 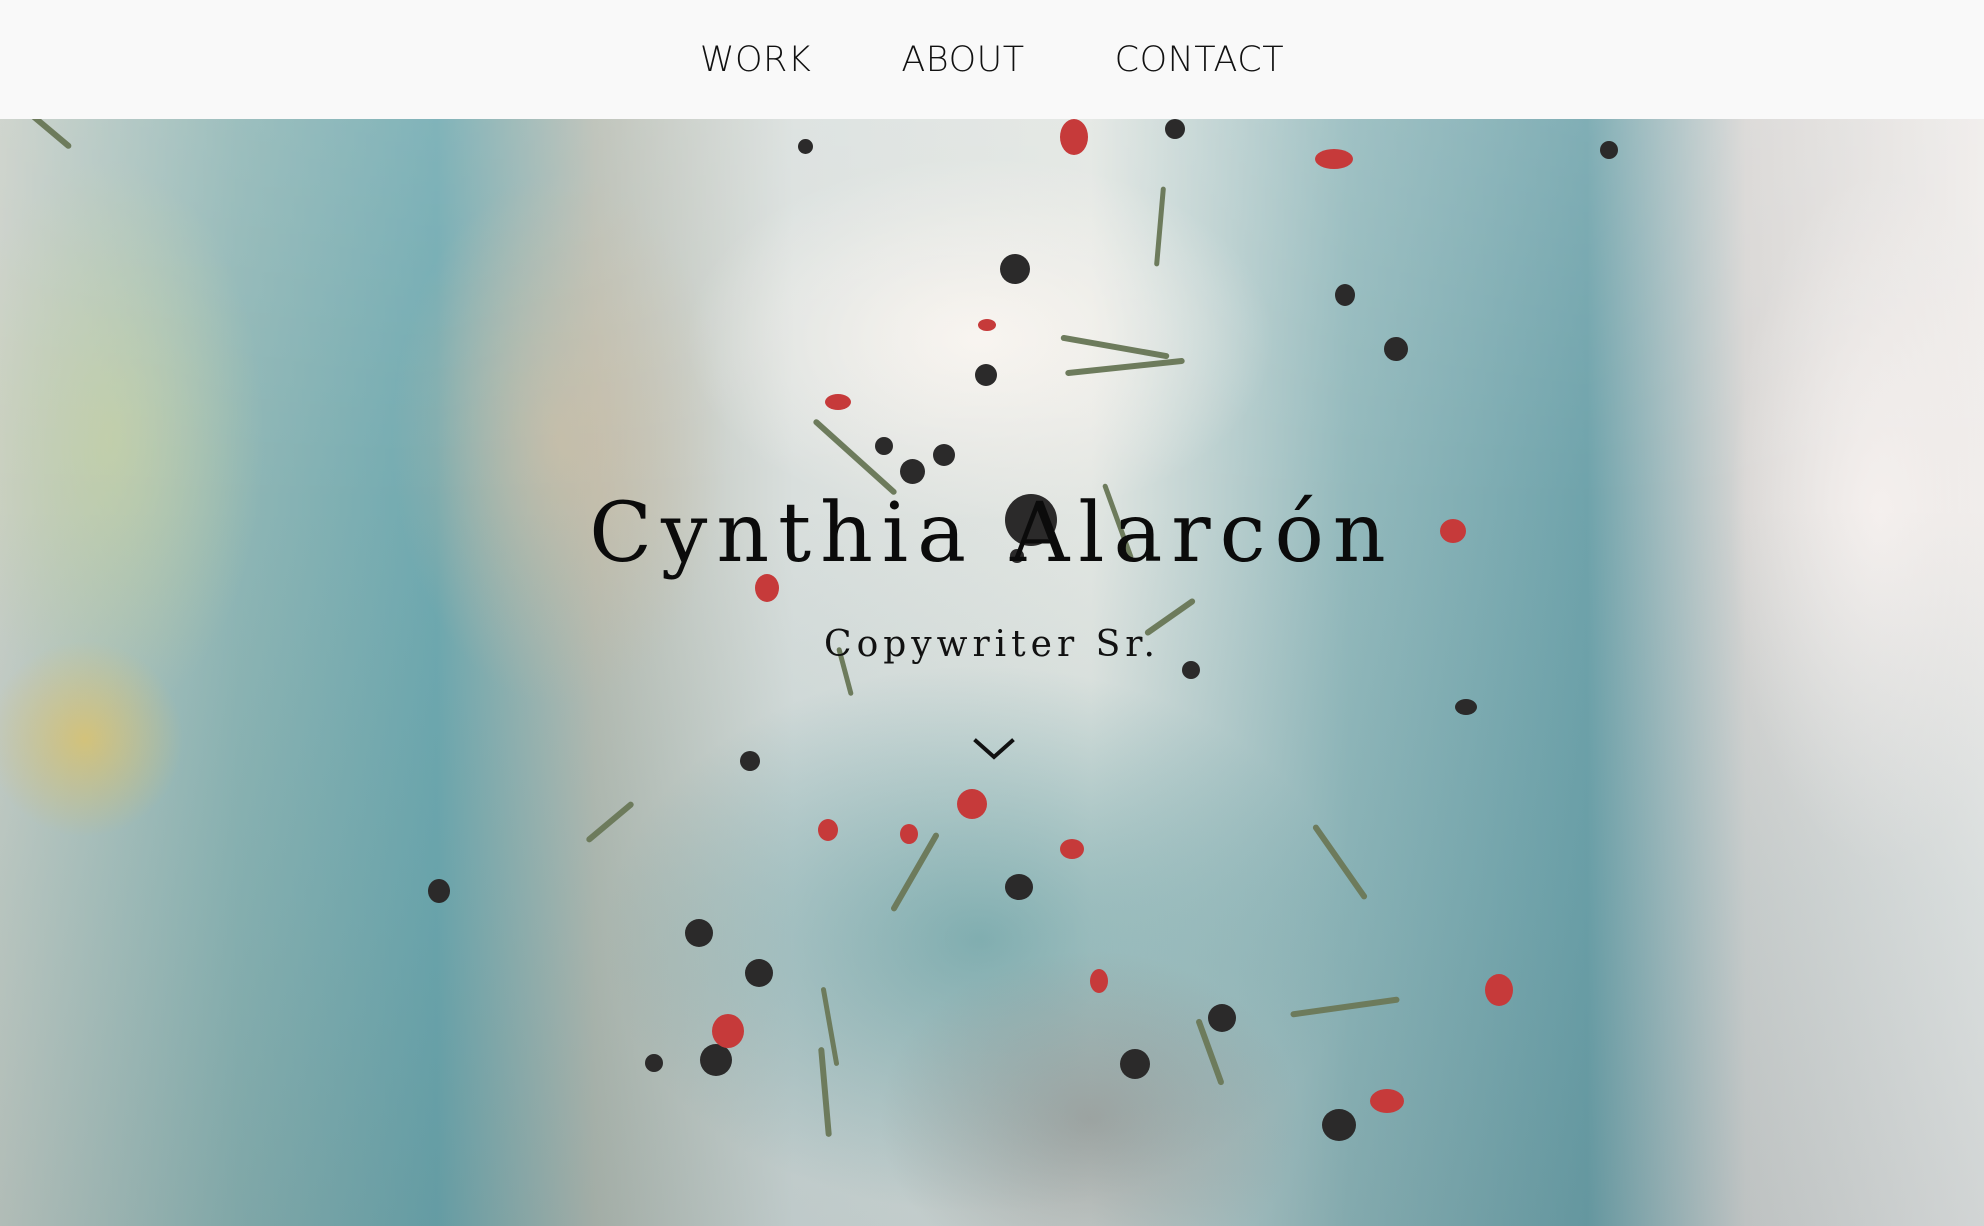 What do you see at coordinates (962, 59) in the screenshot?
I see `nav-link-about: ABOUT` at bounding box center [962, 59].